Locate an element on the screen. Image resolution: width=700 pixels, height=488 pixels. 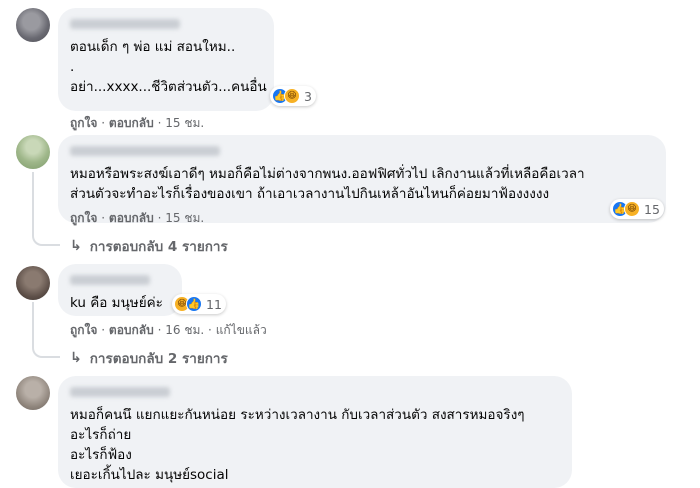
reaction-count: 15 is located at coordinates (652, 209).